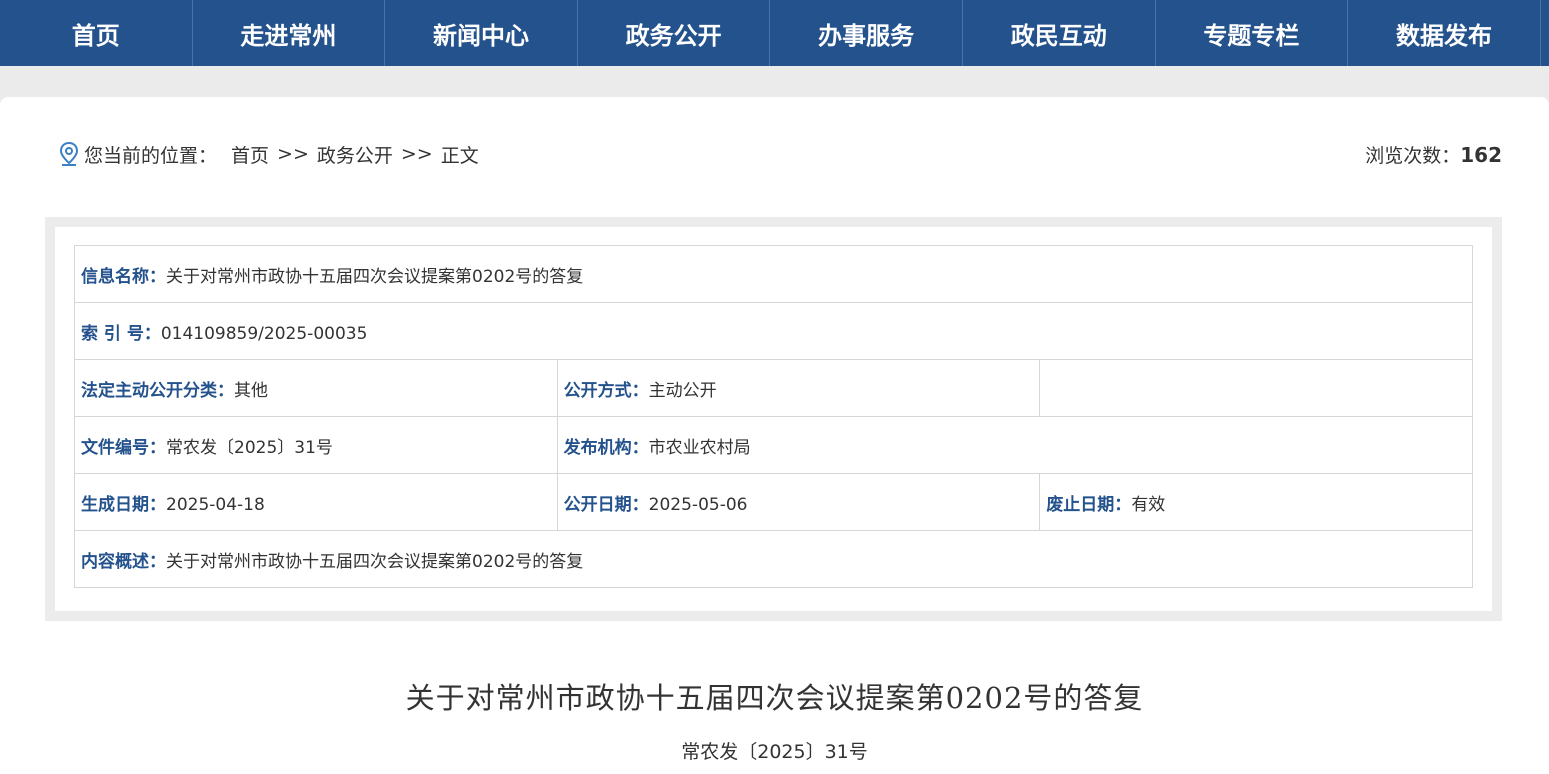 This screenshot has height=774, width=1549. Describe the element at coordinates (1252, 33) in the screenshot. I see `nav-topics: 专题专栏` at that location.